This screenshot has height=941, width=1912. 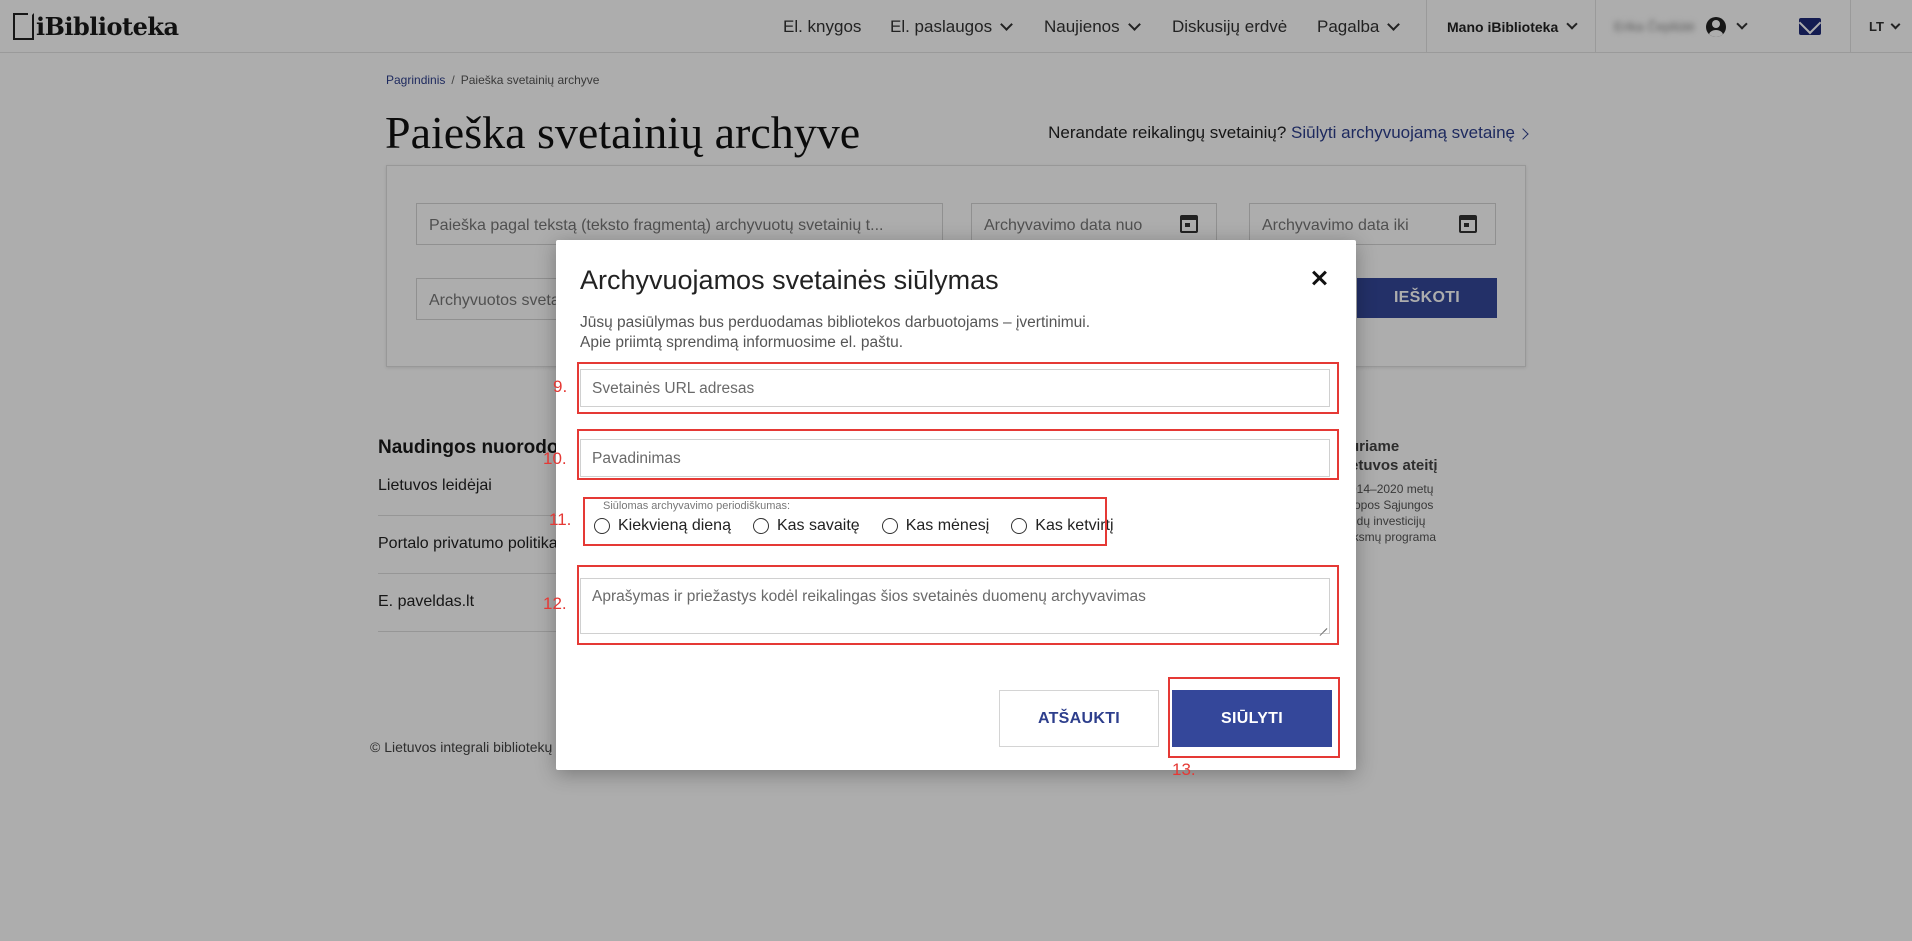 What do you see at coordinates (560, 519) in the screenshot?
I see `annotation-number: 11.` at bounding box center [560, 519].